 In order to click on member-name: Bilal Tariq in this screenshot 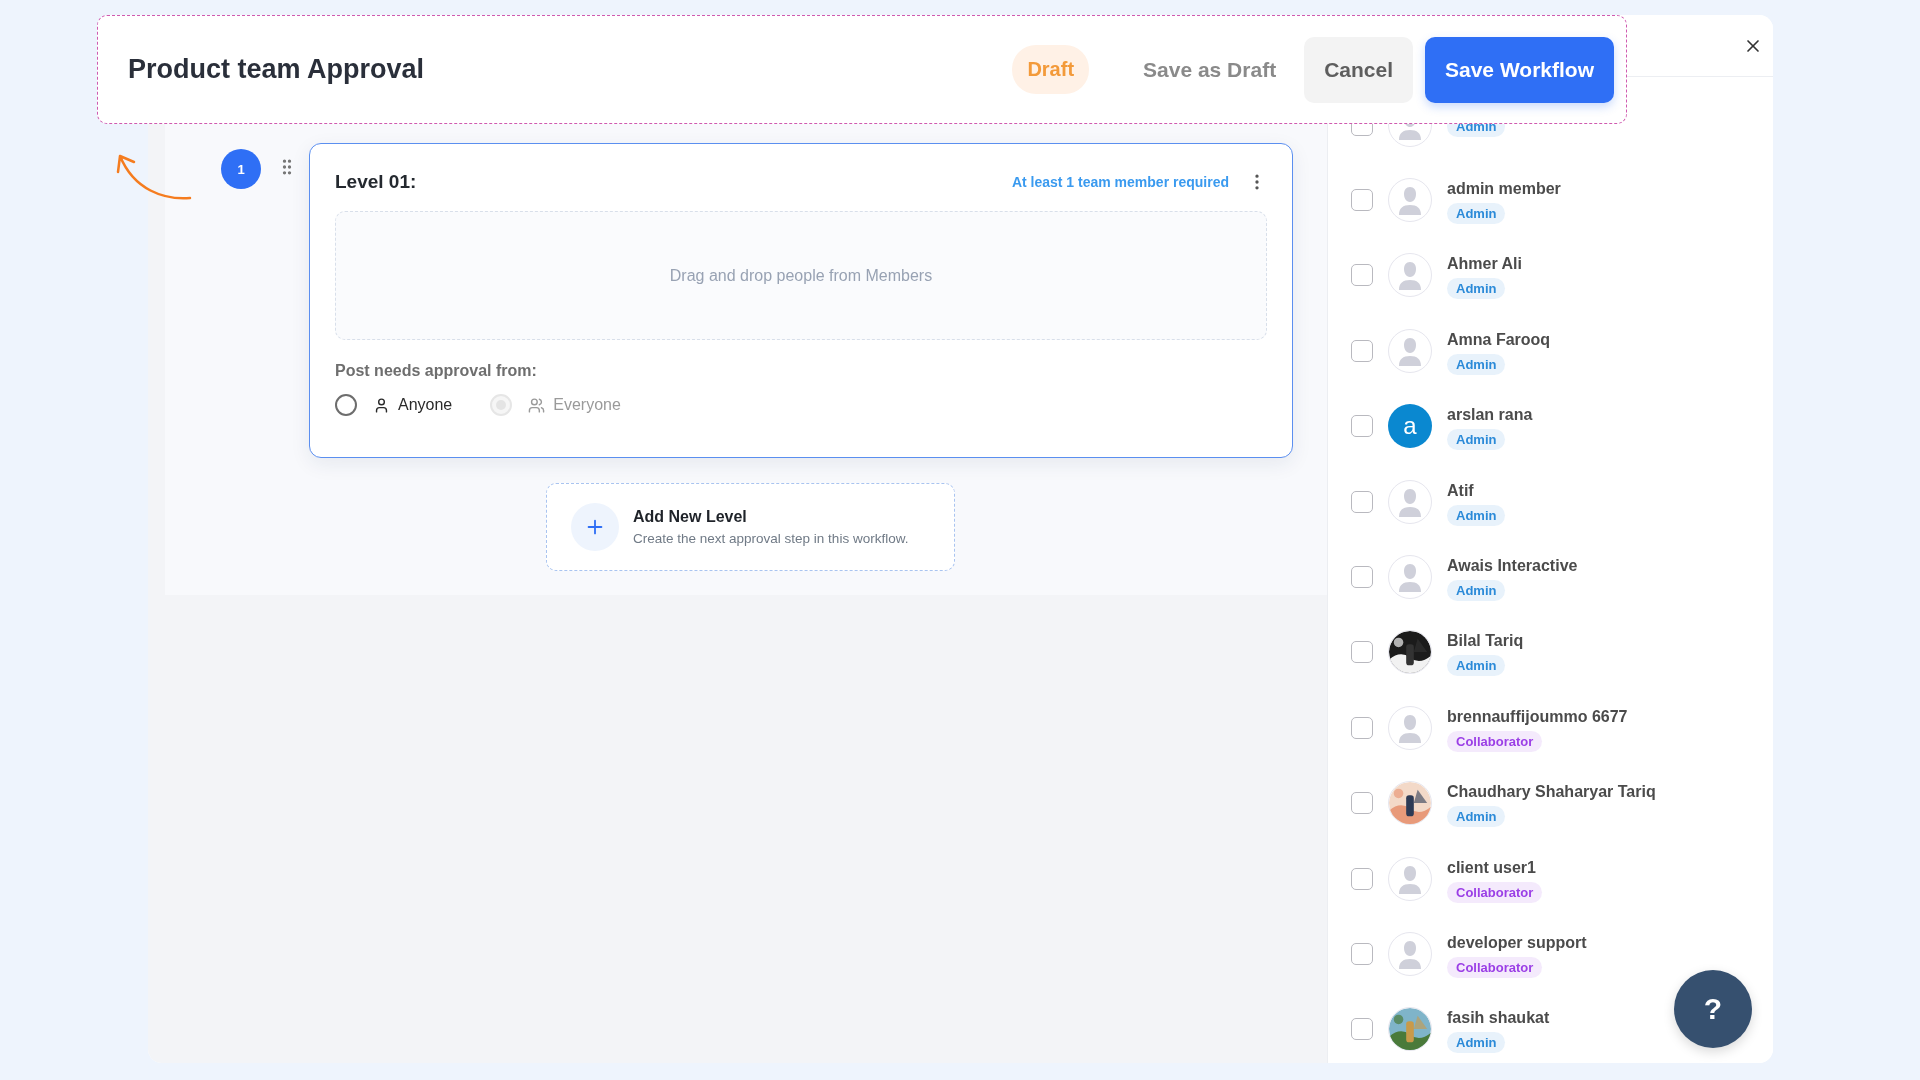, I will do `click(1485, 641)`.